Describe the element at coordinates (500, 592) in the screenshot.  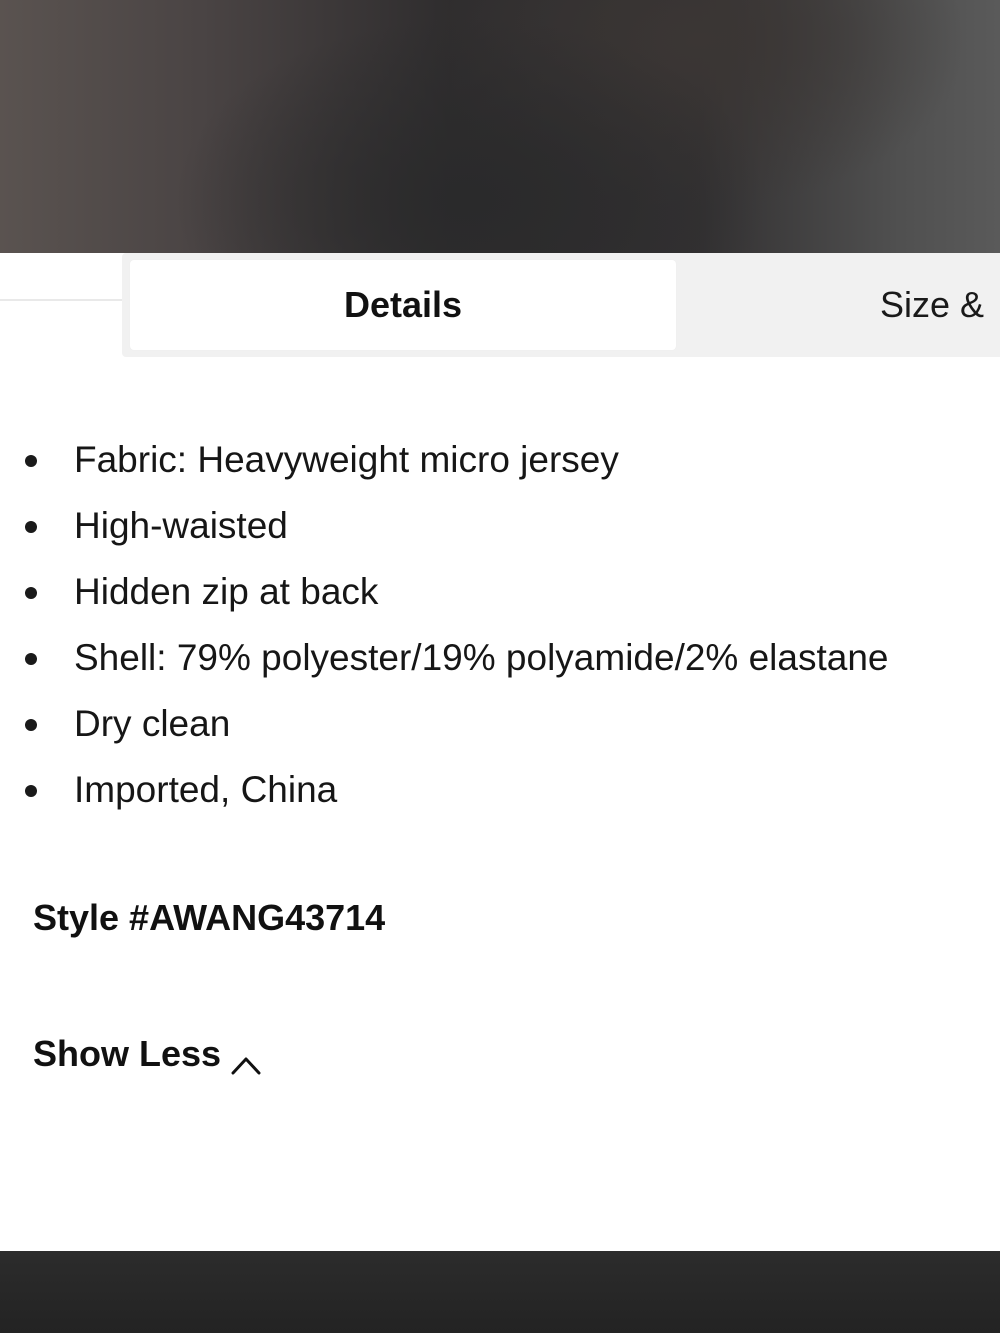
I see `list-item: Hidden zip at back` at that location.